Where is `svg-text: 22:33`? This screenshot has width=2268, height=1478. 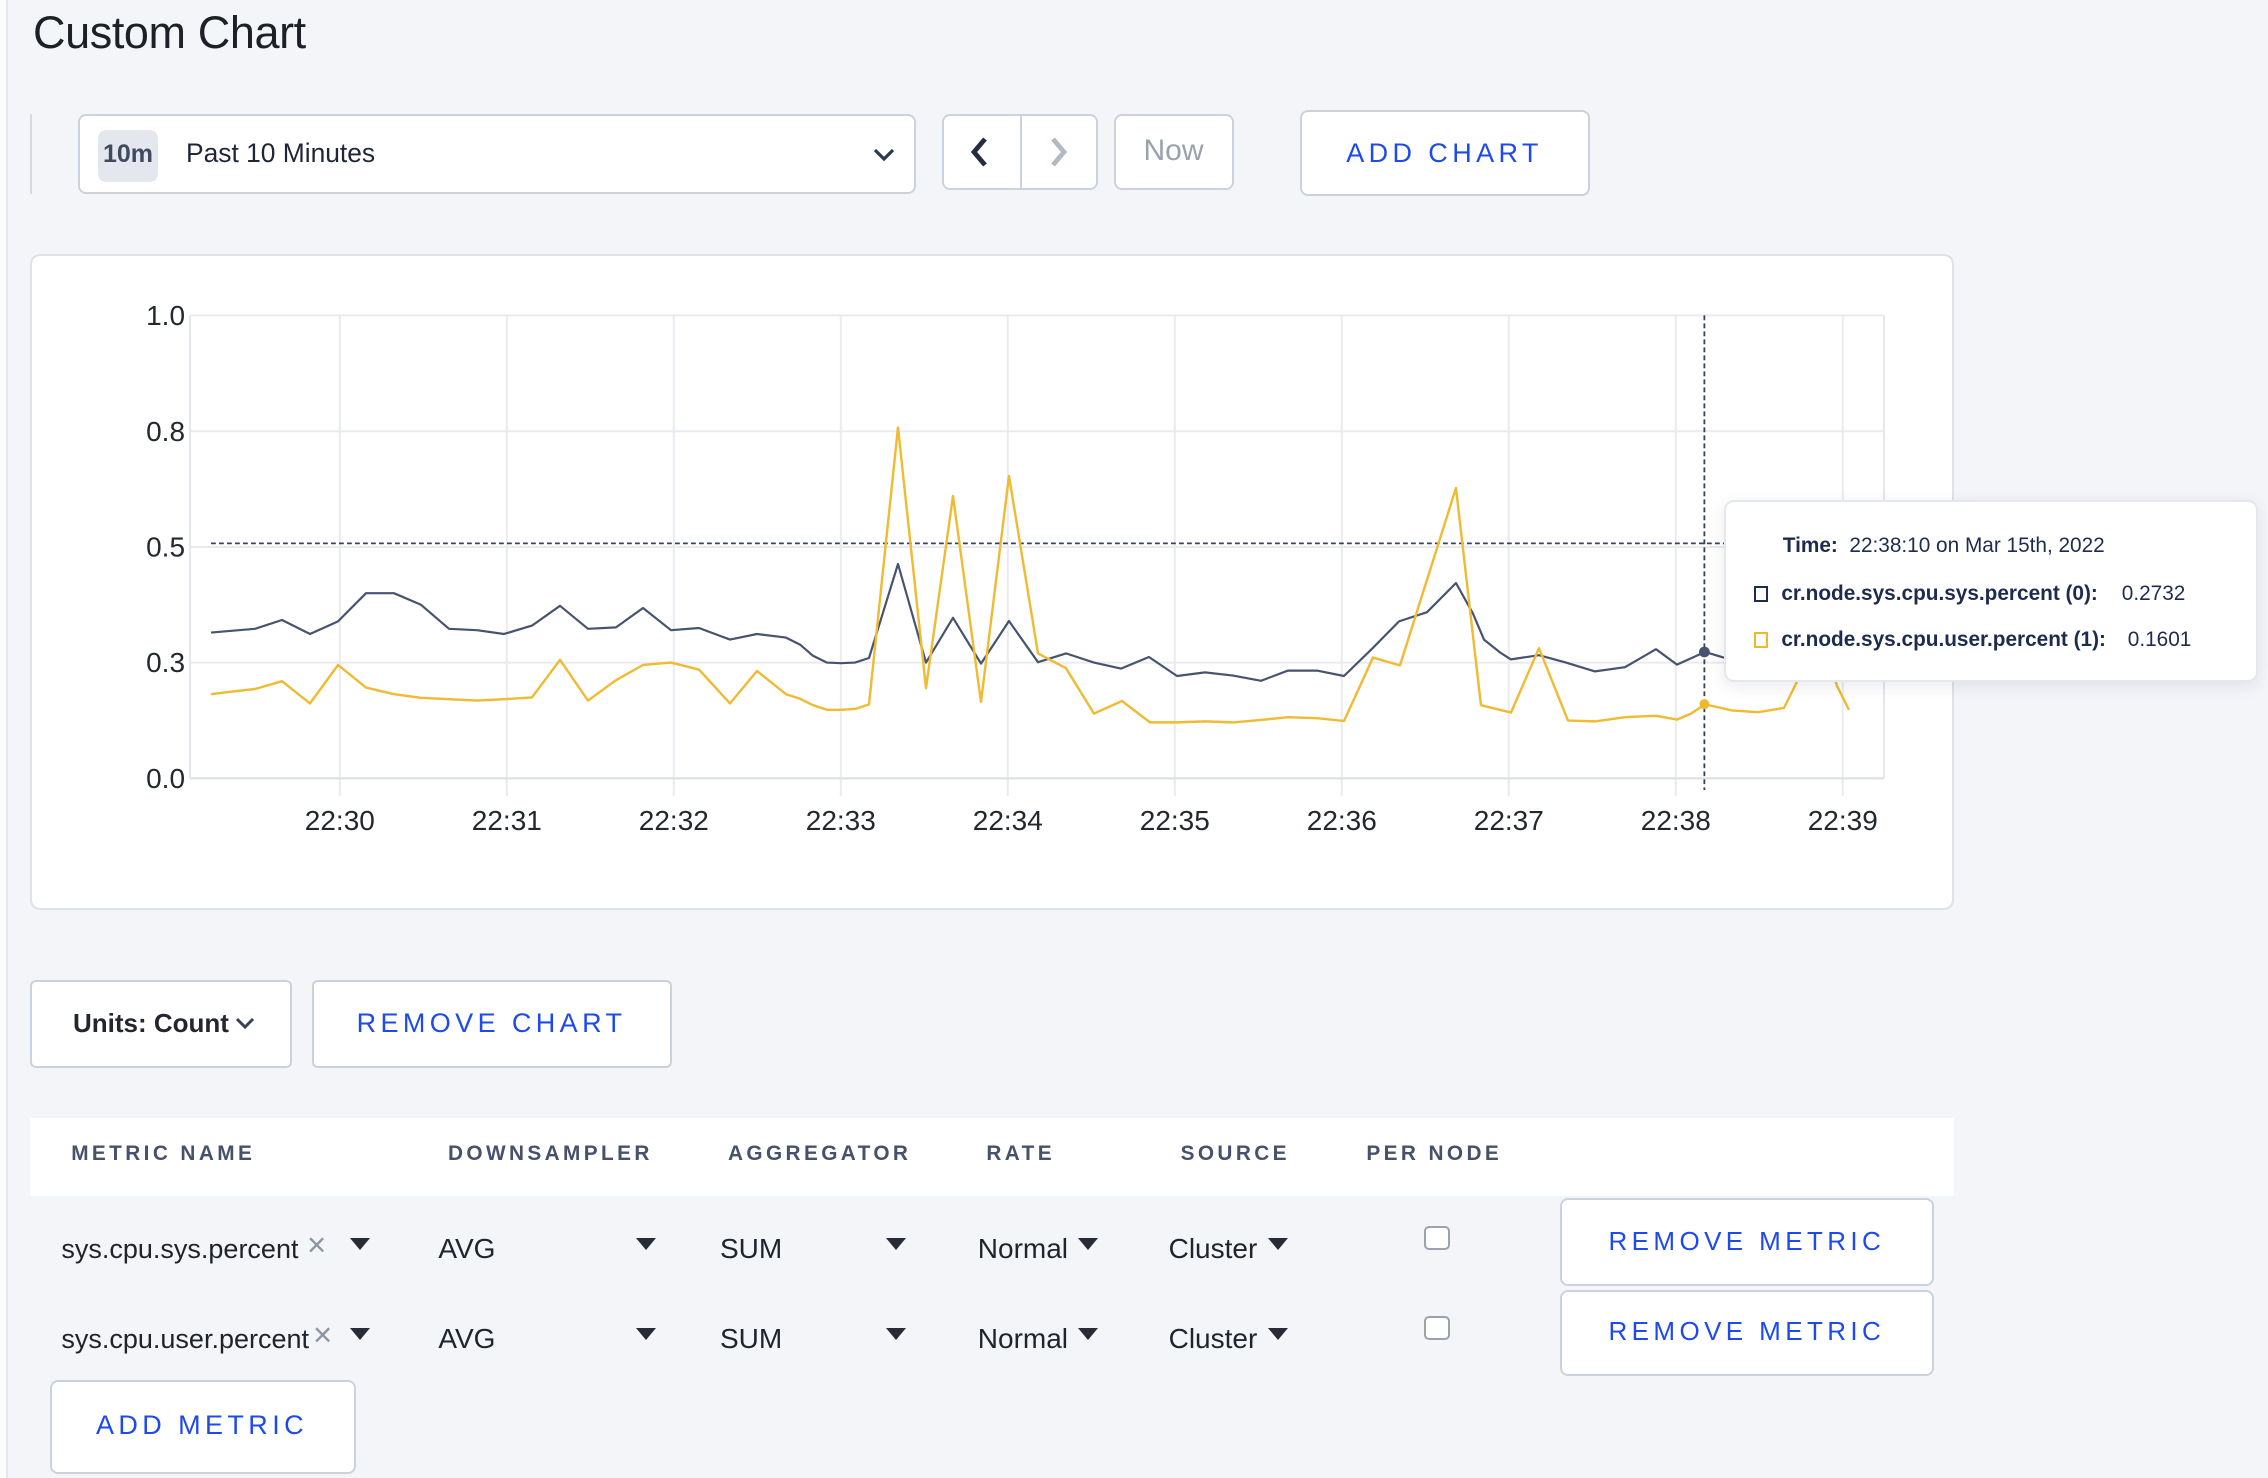
svg-text: 22:33 is located at coordinates (841, 820).